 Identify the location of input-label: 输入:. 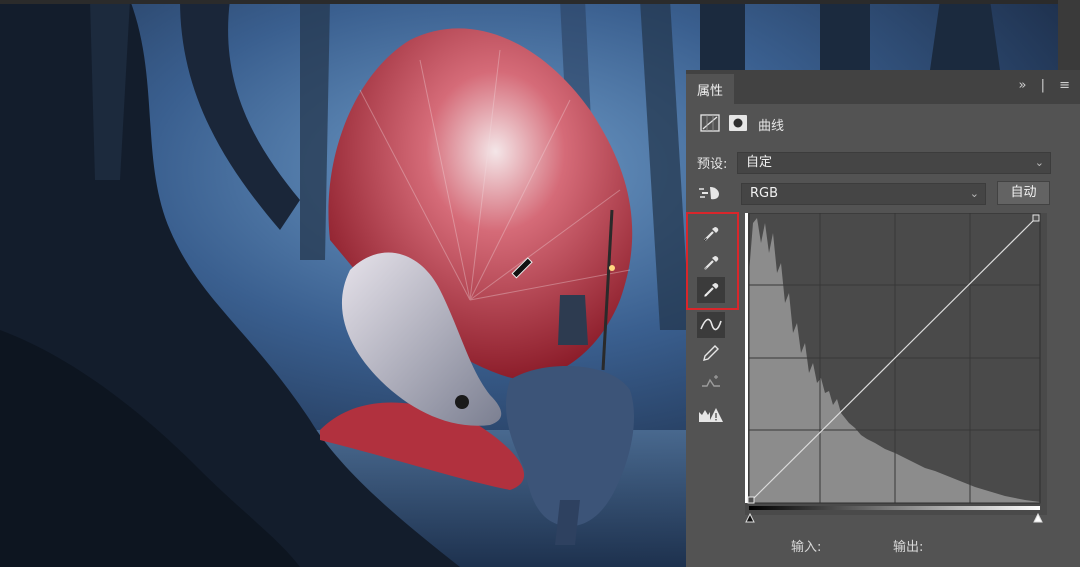
(806, 547).